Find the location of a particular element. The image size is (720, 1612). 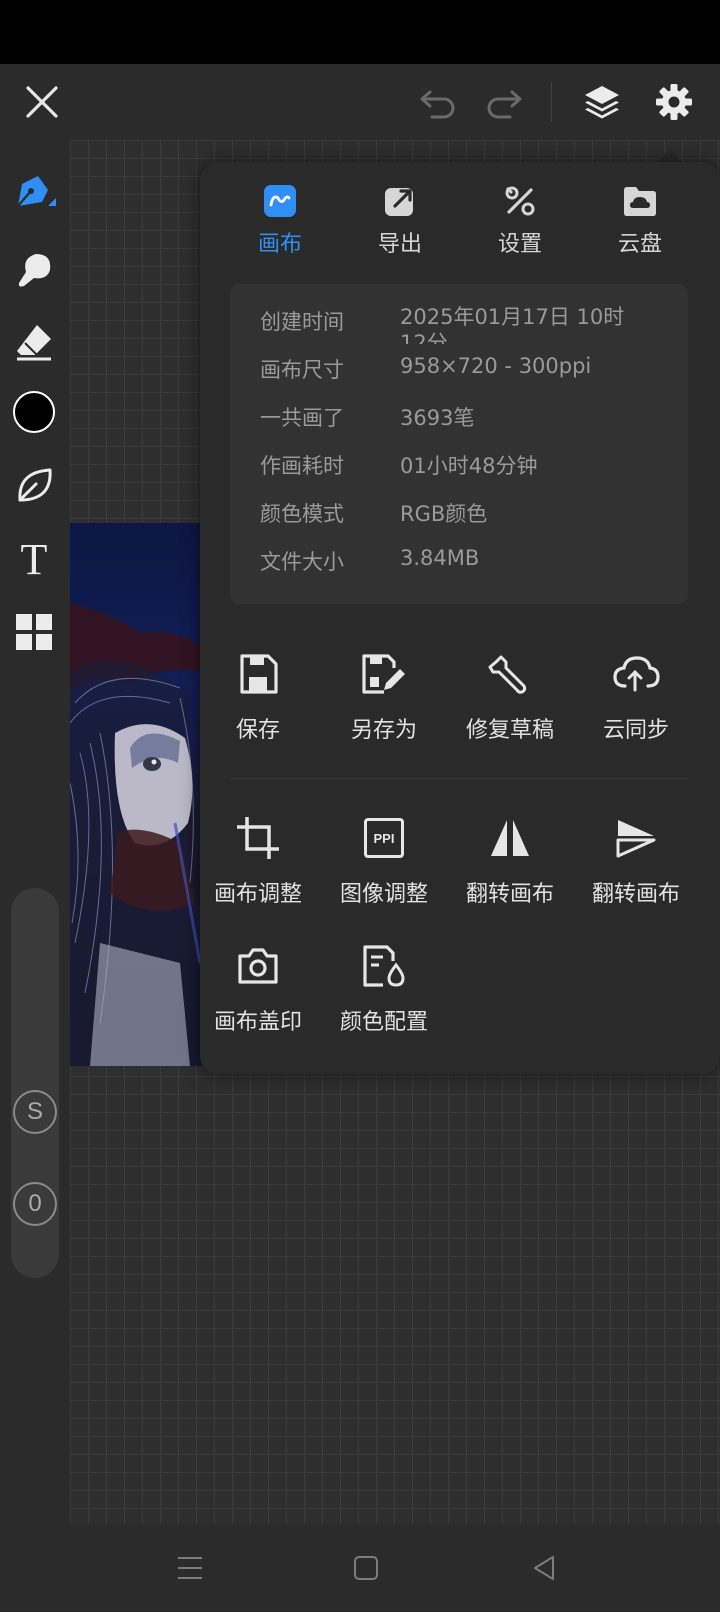

settings-button is located at coordinates (674, 102).